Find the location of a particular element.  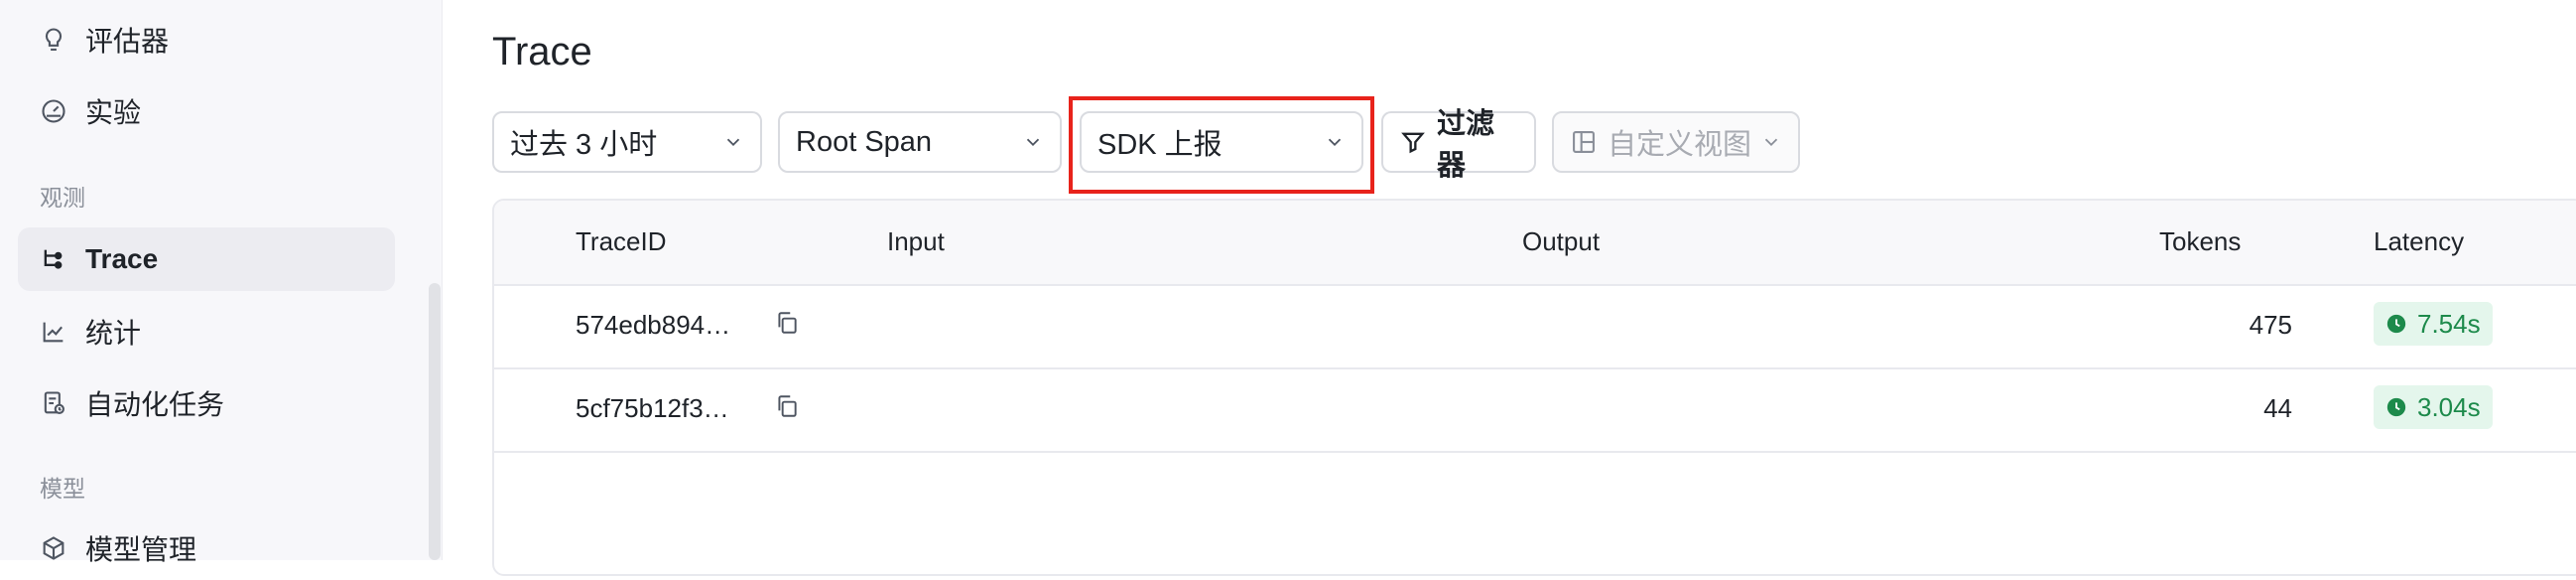

column-header-latency: Latency is located at coordinates (2419, 241).